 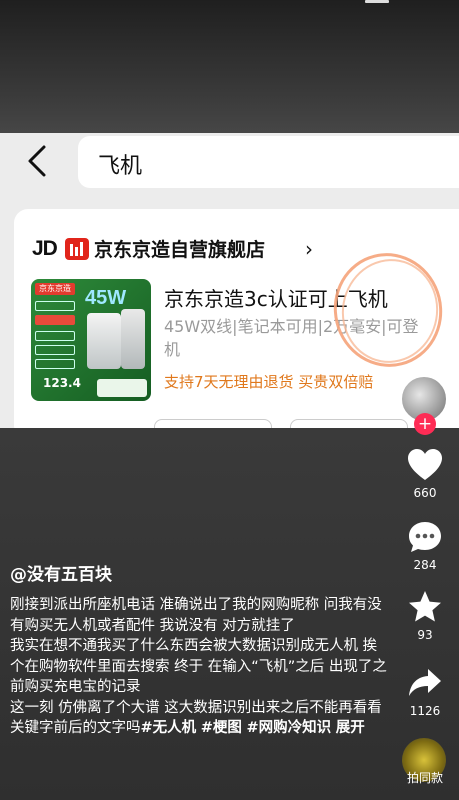 I want to click on follow-plus-button: +, so click(x=425, y=424).